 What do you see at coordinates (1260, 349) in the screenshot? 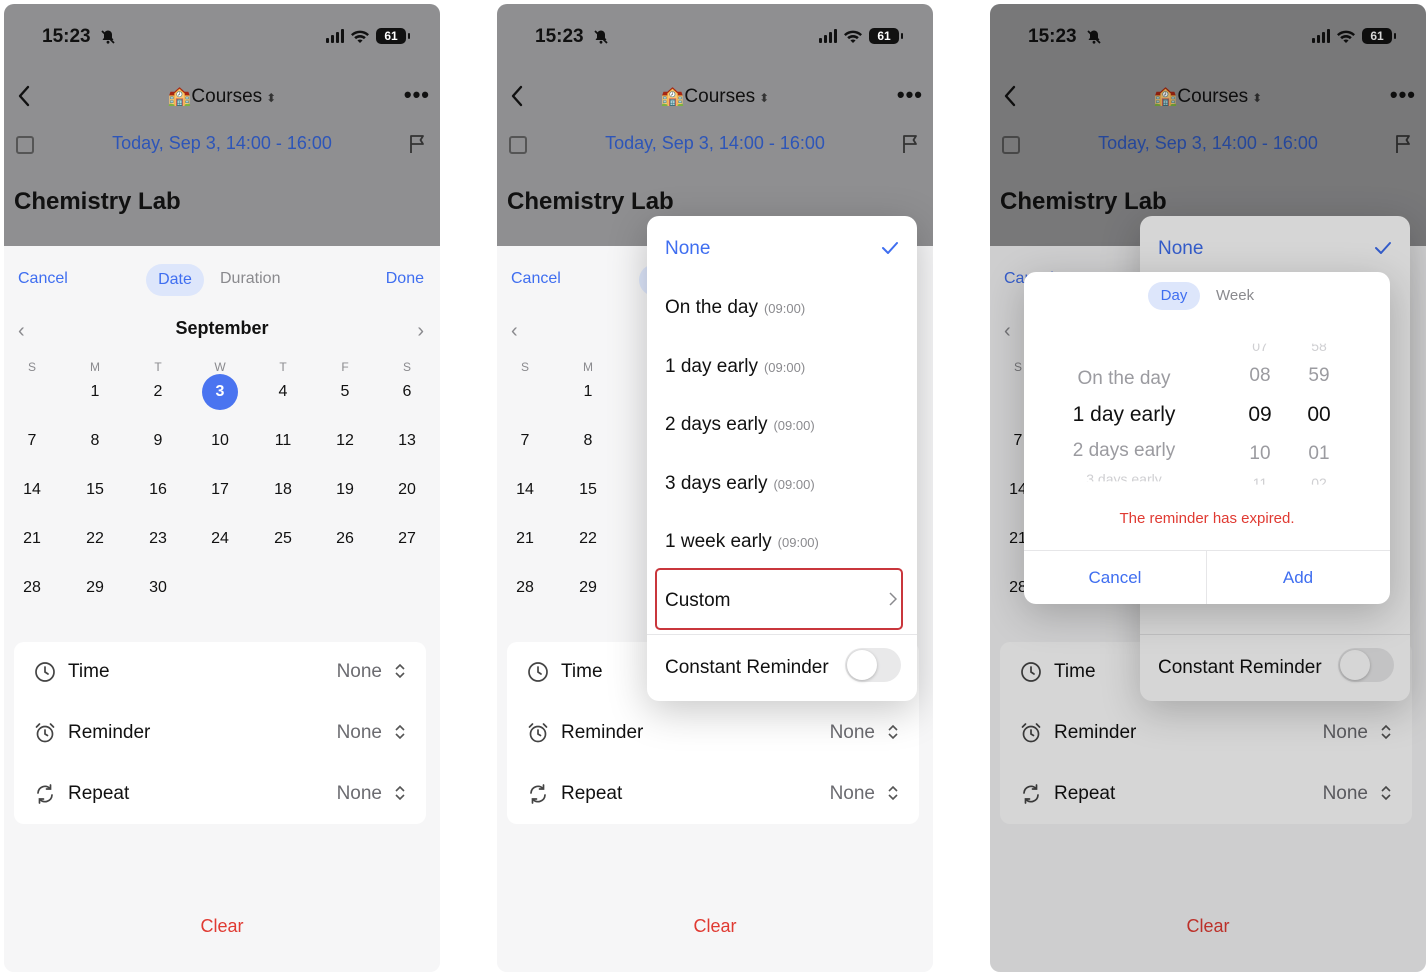
I see `picker-option: 07` at bounding box center [1260, 349].